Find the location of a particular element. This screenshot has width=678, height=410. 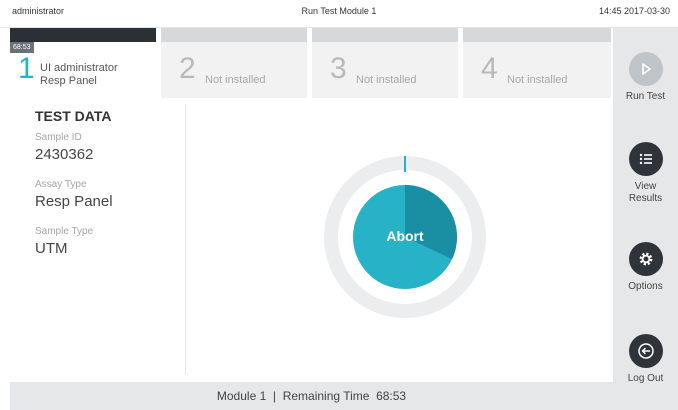

abort-label: Abort is located at coordinates (405, 236).